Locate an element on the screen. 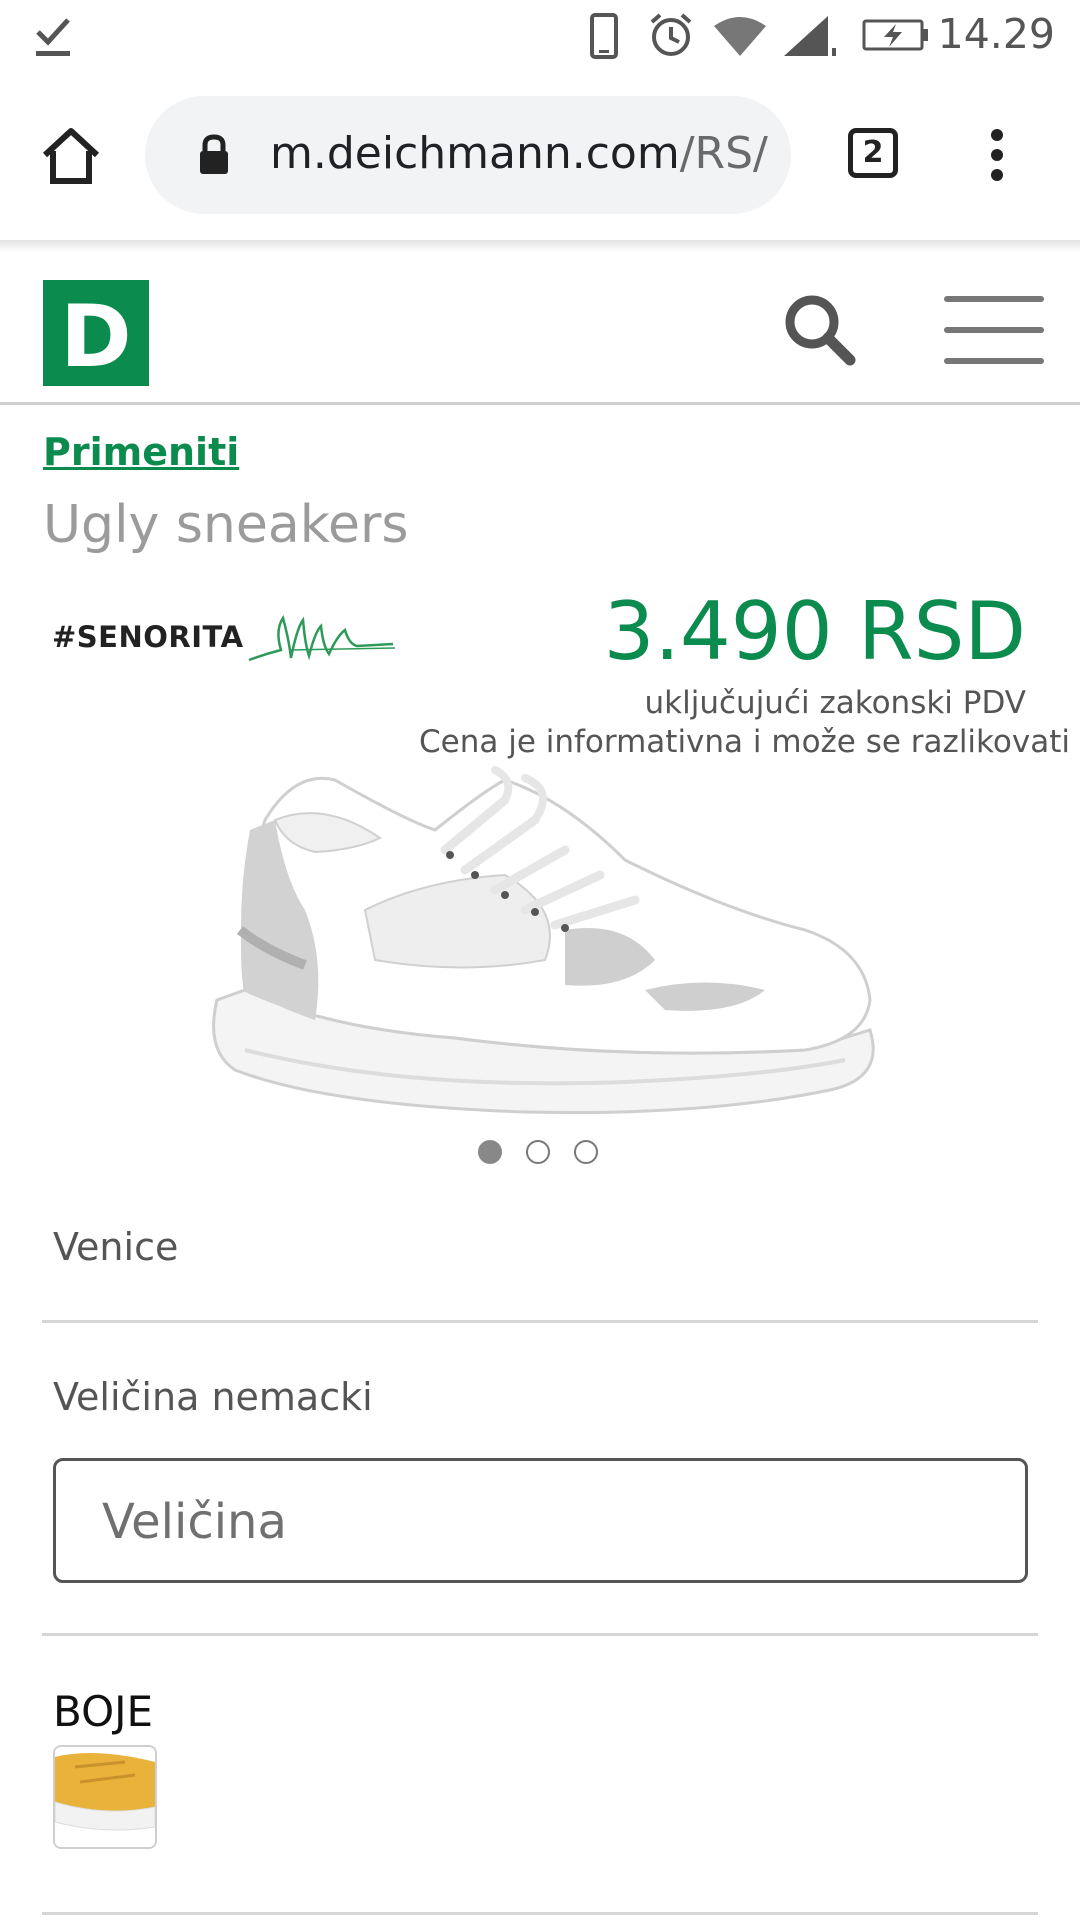 The image size is (1080, 1920). size-label: Veličina nemacki is located at coordinates (213, 1397).